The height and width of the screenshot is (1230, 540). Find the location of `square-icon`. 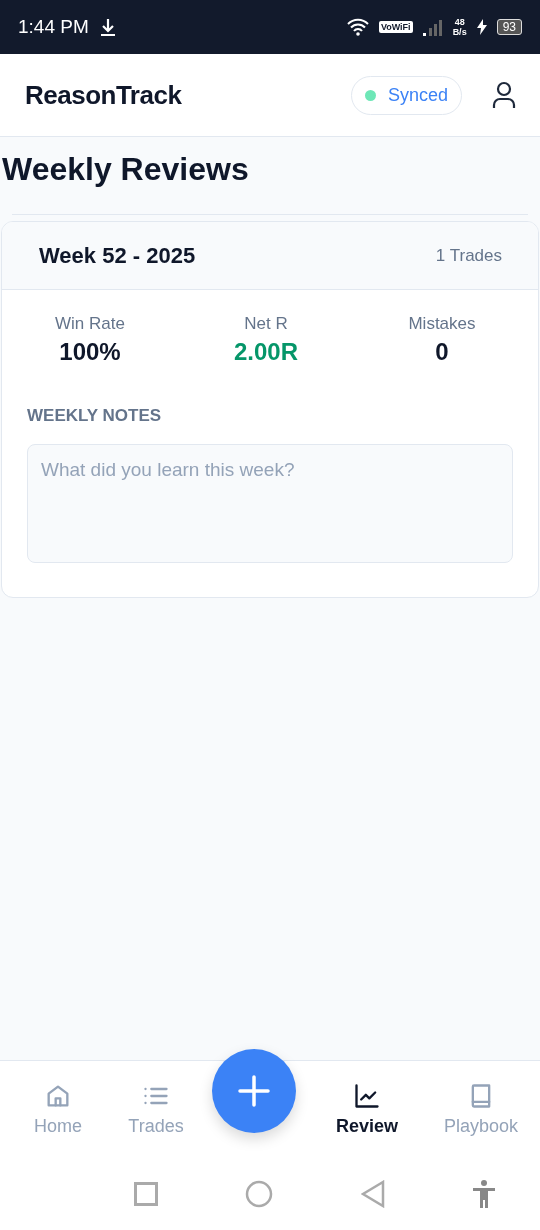

square-icon is located at coordinates (145, 1194).